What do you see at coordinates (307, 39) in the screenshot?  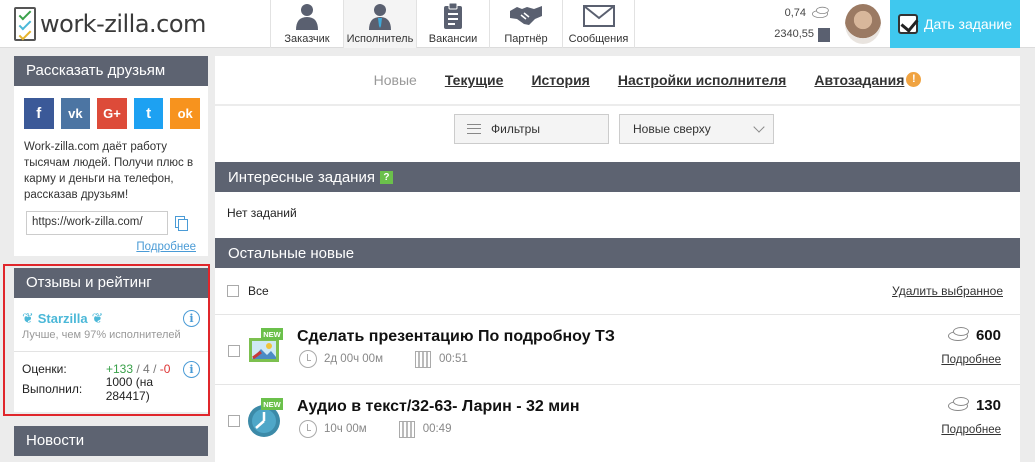 I see `nav-client-label: Заказчик` at bounding box center [307, 39].